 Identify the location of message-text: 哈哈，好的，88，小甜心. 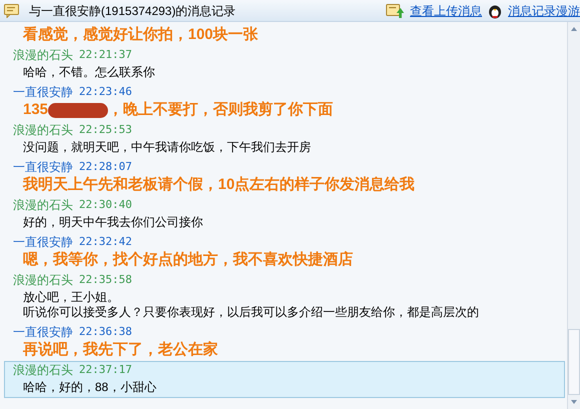
(89, 387).